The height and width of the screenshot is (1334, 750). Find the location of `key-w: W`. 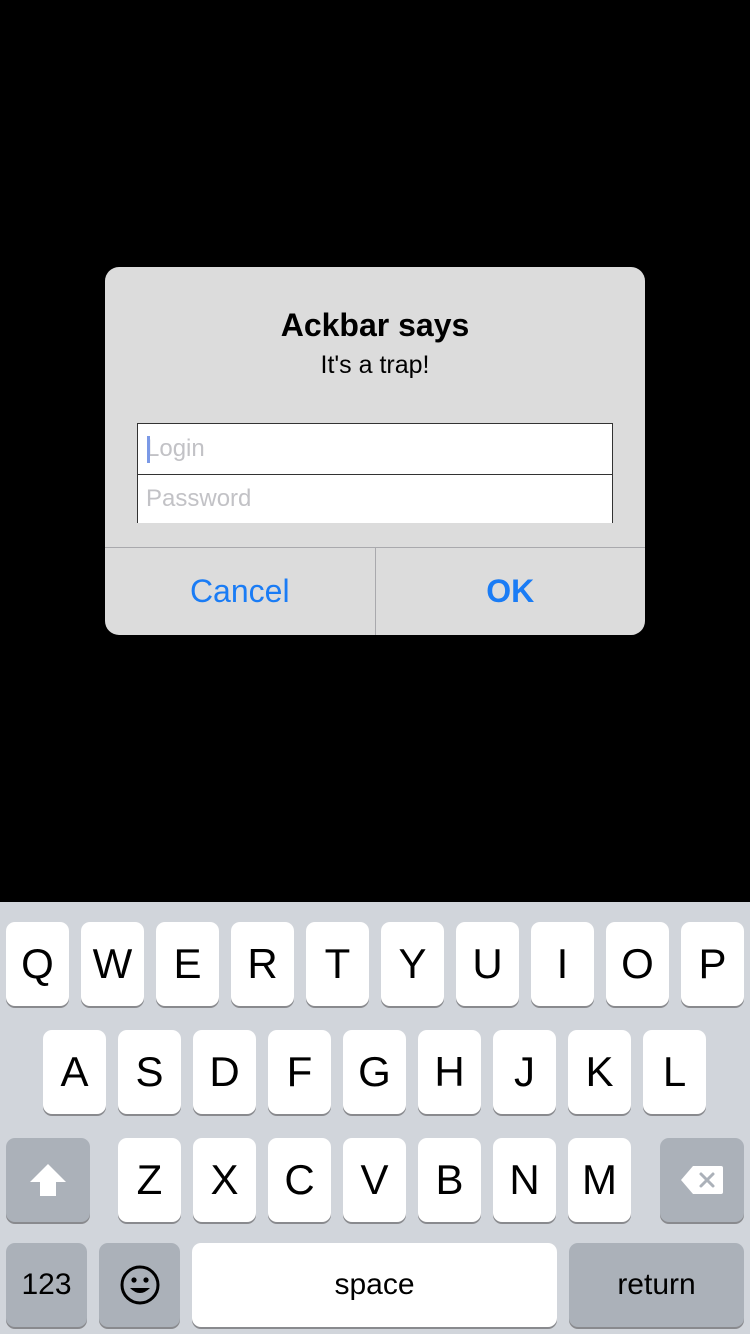

key-w: W is located at coordinates (112, 964).